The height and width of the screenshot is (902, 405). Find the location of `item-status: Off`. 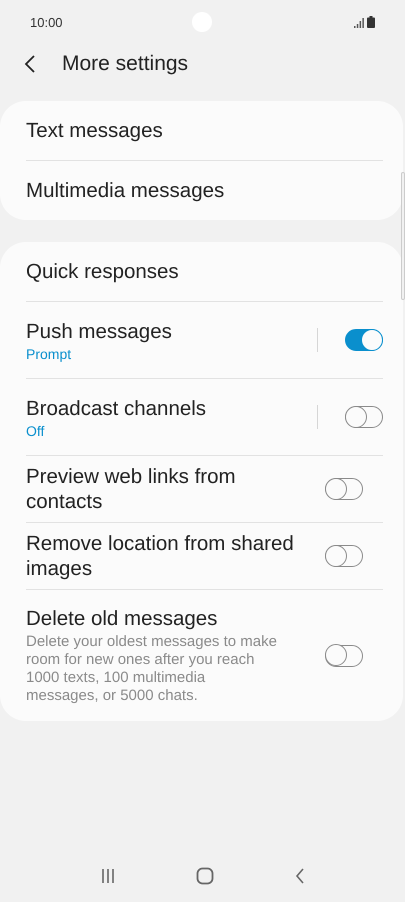

item-status: Off is located at coordinates (36, 430).